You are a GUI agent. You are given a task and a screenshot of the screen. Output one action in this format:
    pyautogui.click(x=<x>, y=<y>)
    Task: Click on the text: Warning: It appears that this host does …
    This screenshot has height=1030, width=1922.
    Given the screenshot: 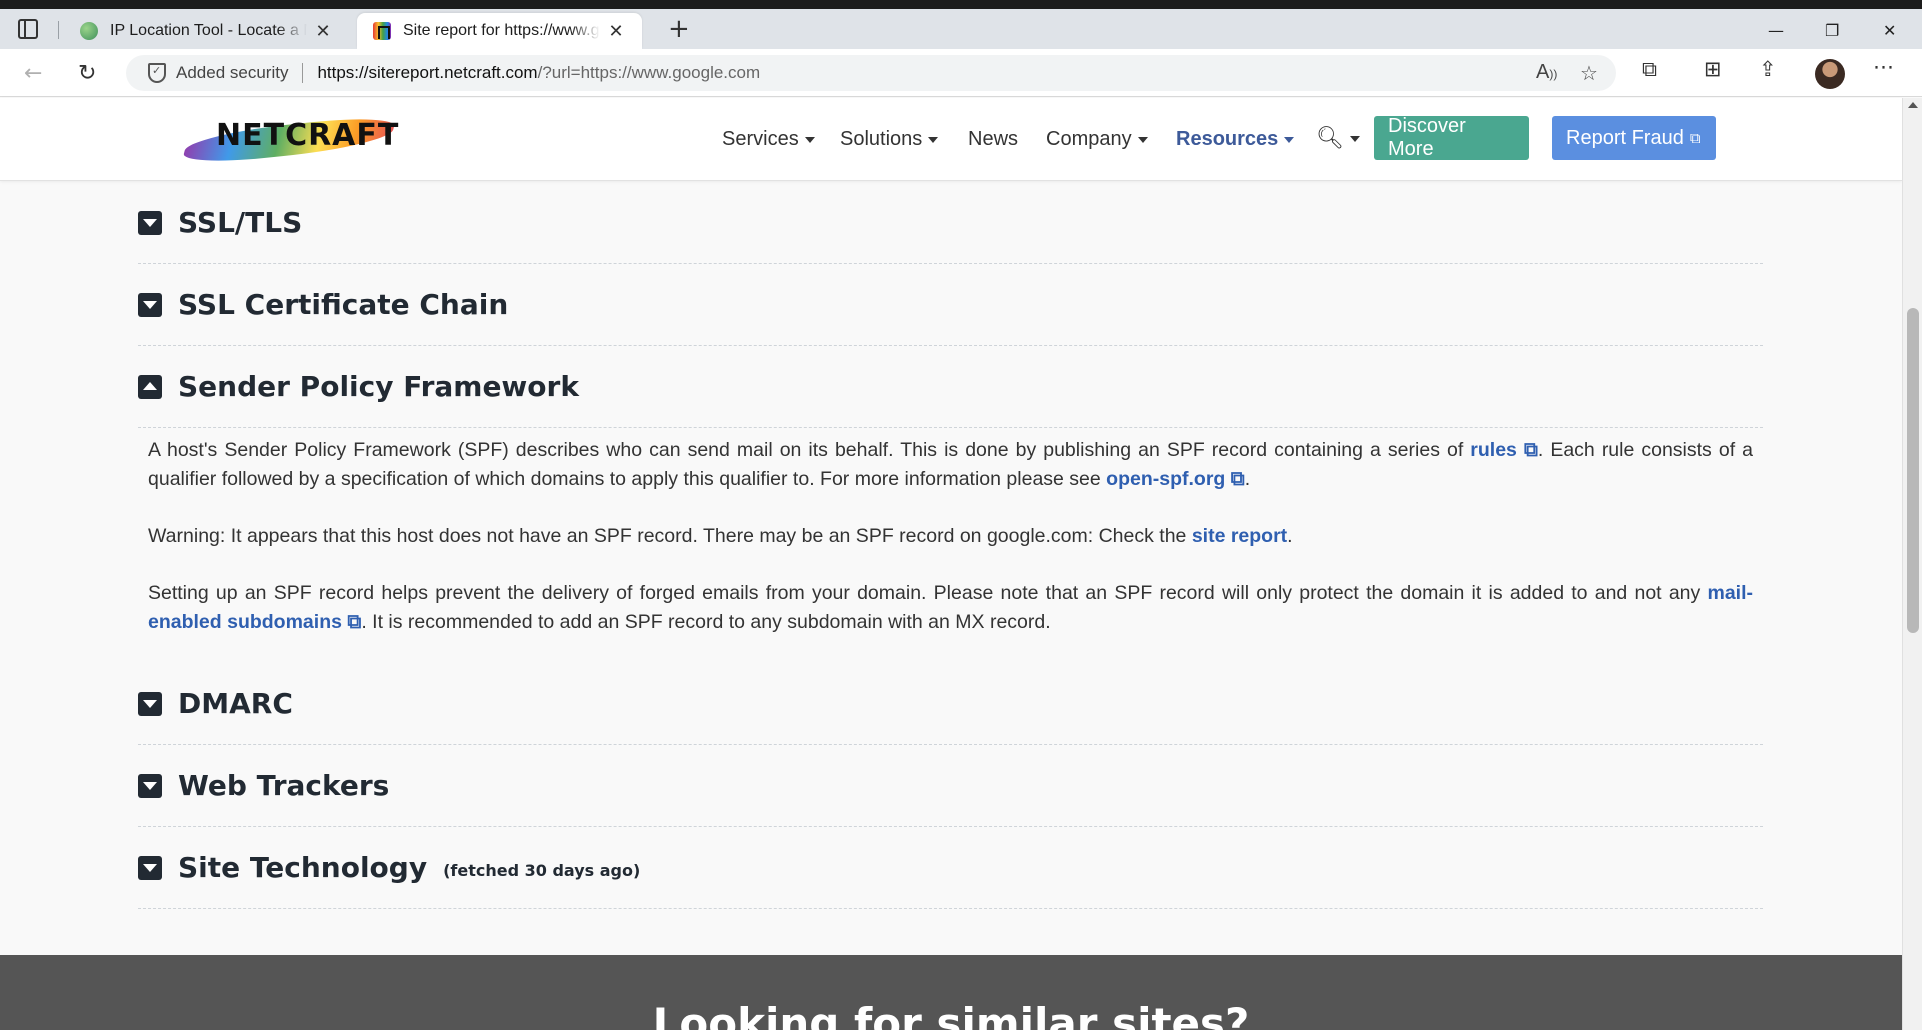 What is the action you would take?
    pyautogui.click(x=670, y=536)
    